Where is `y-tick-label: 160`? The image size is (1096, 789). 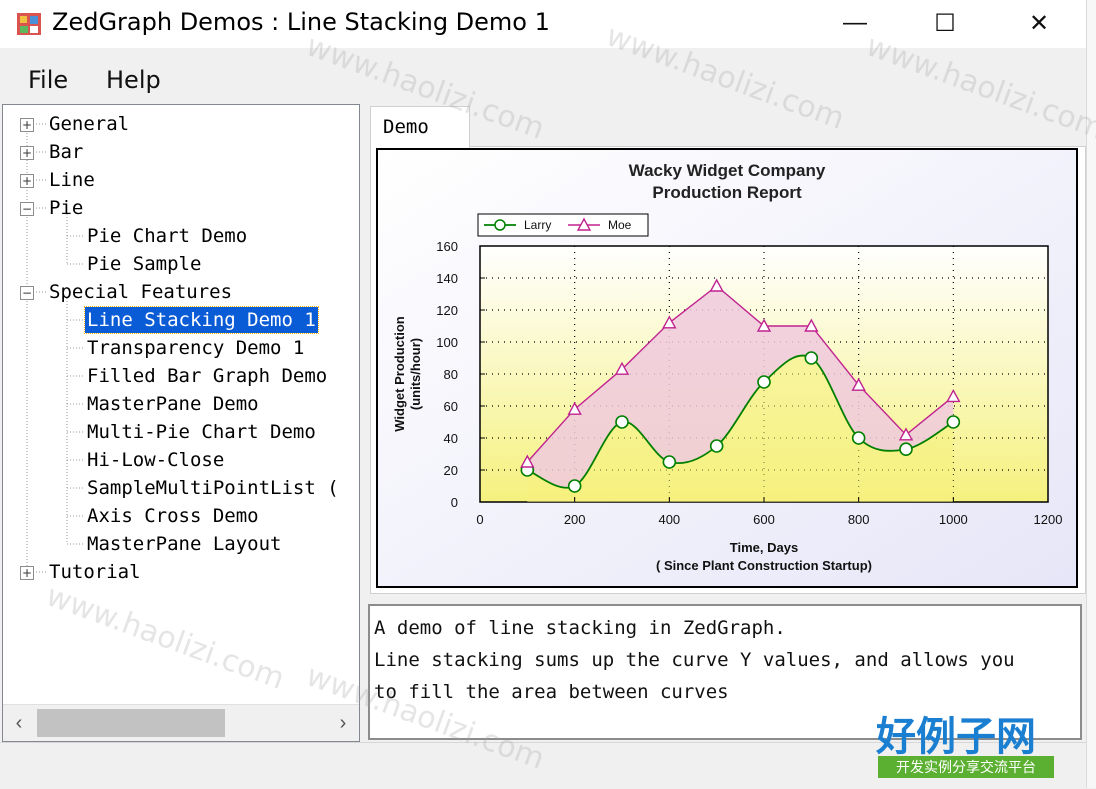
y-tick-label: 160 is located at coordinates (447, 246).